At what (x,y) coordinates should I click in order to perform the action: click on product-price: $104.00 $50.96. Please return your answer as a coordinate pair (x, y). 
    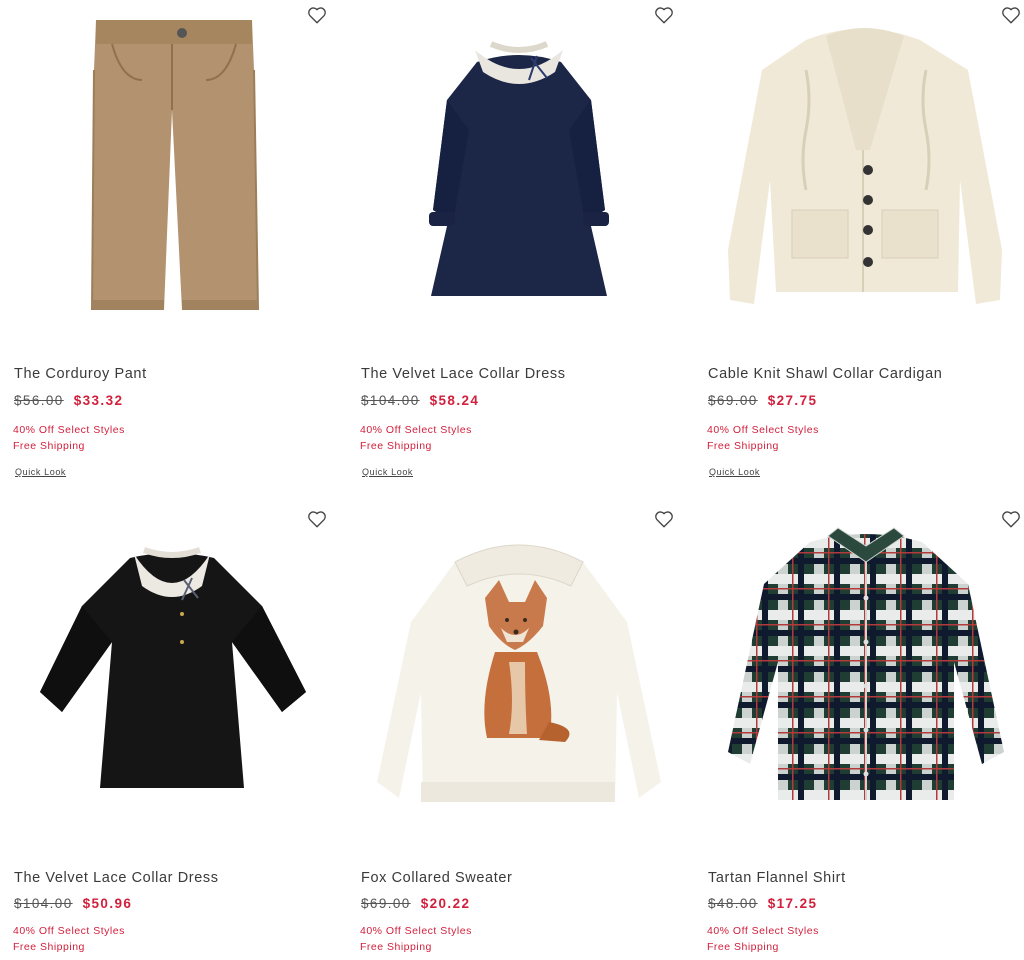
    Looking at the image, I should click on (73, 903).